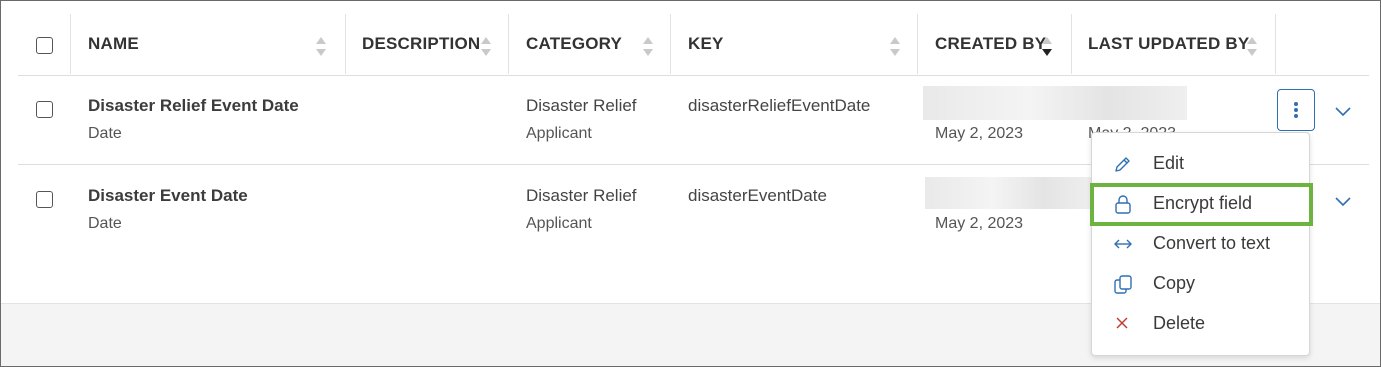 This screenshot has width=1381, height=367. I want to click on column-header-label: CATEGORY, so click(574, 43).